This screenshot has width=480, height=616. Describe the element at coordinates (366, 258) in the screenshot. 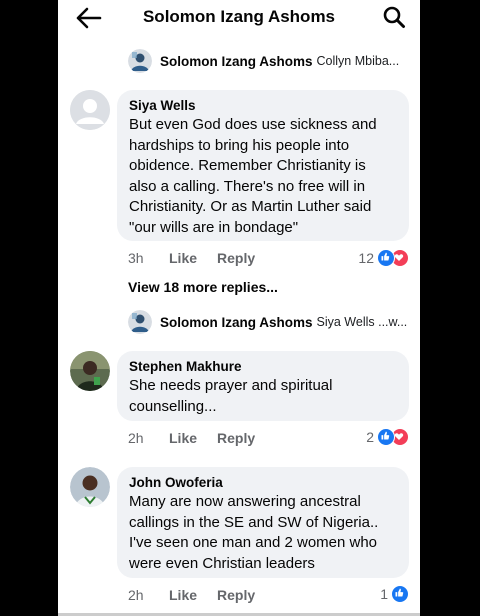

I see `reaction-count: 12` at that location.